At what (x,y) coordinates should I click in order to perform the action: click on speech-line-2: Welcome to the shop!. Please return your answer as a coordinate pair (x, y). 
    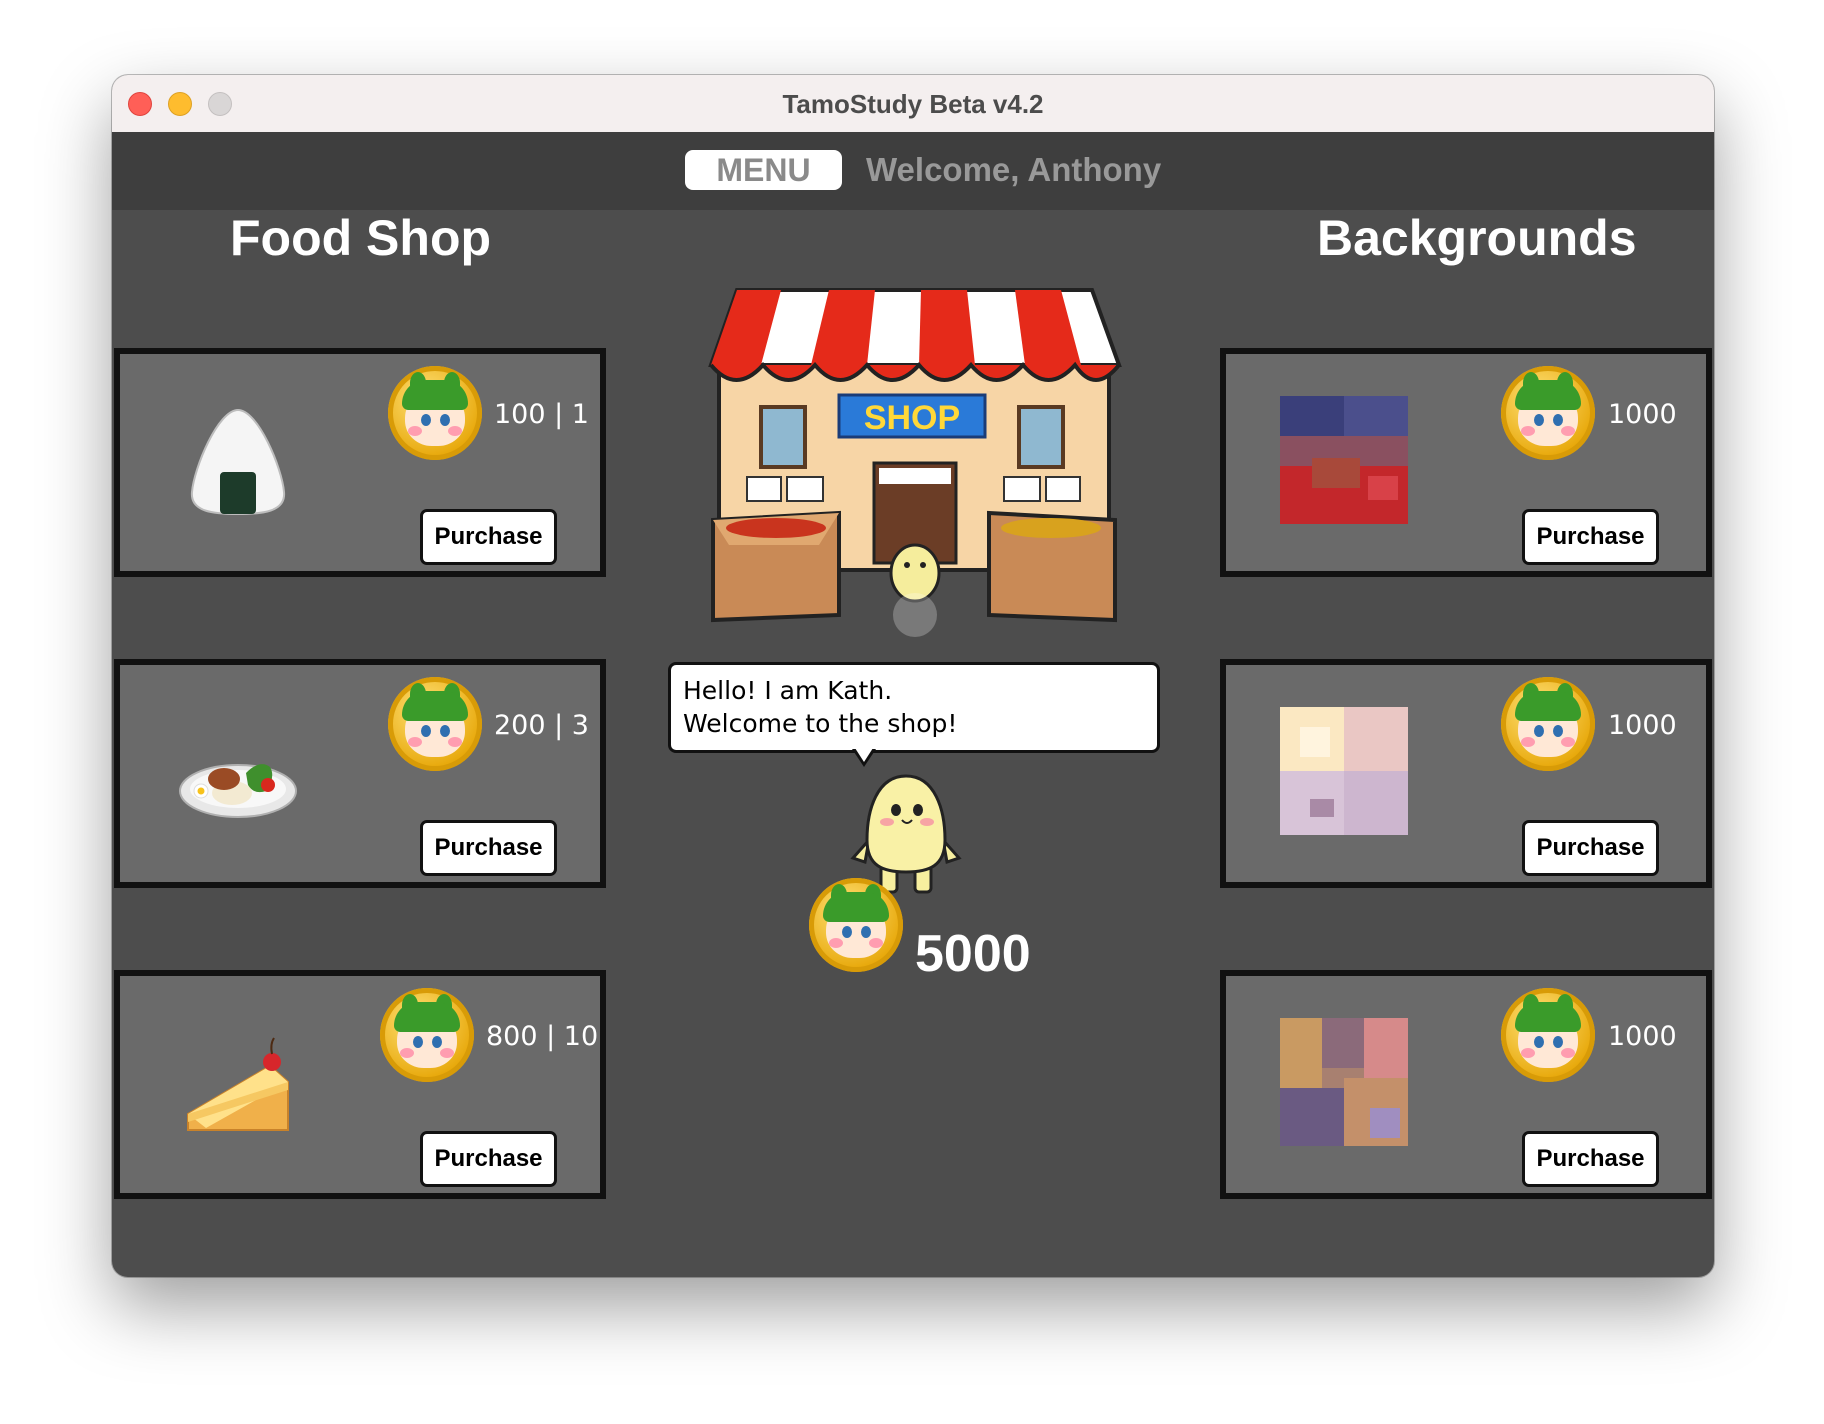
    Looking at the image, I should click on (820, 723).